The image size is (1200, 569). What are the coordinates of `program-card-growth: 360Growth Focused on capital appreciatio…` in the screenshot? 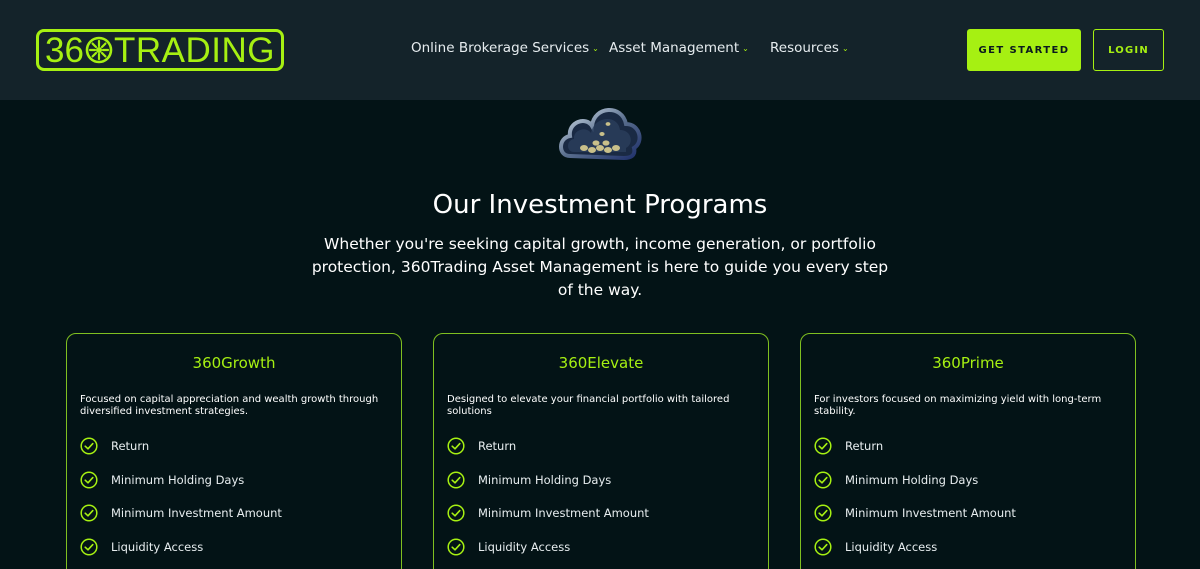 It's located at (234, 451).